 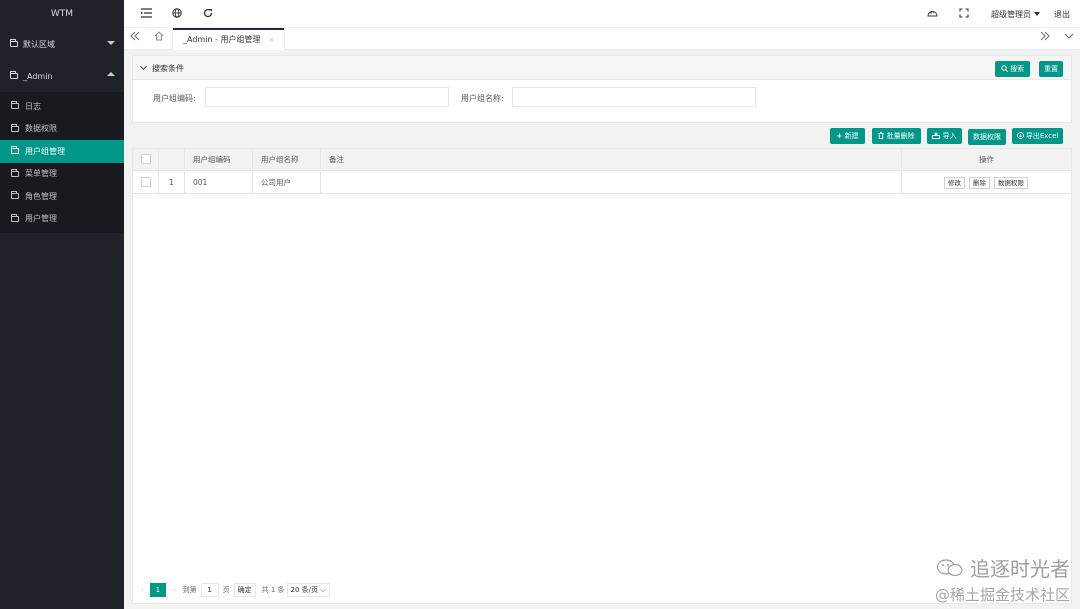 I want to click on import-icon, so click(x=936, y=135).